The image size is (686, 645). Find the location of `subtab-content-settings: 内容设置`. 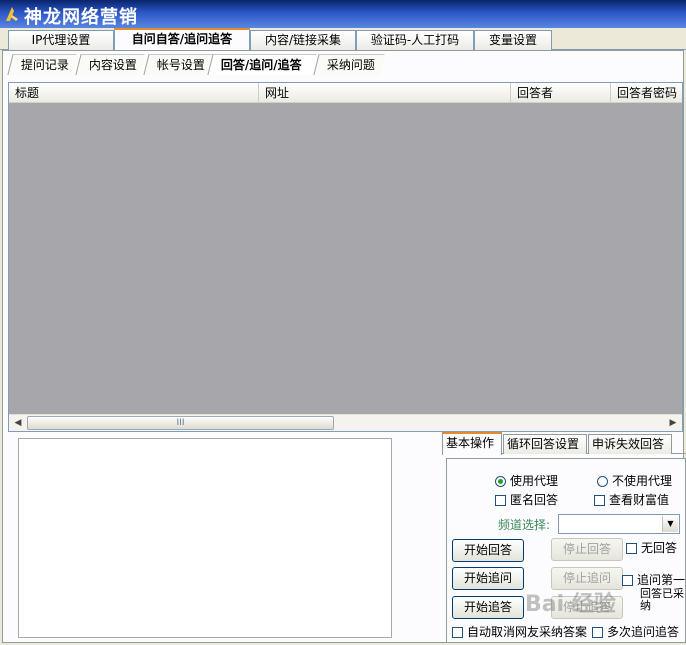

subtab-content-settings: 内容设置 is located at coordinates (110, 64).